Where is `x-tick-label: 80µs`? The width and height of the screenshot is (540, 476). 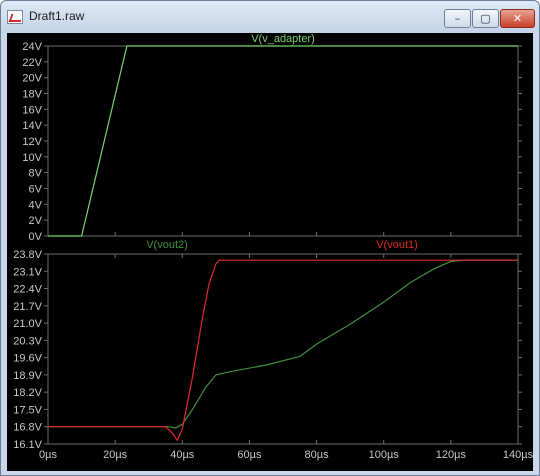
x-tick-label: 80µs is located at coordinates (317, 455).